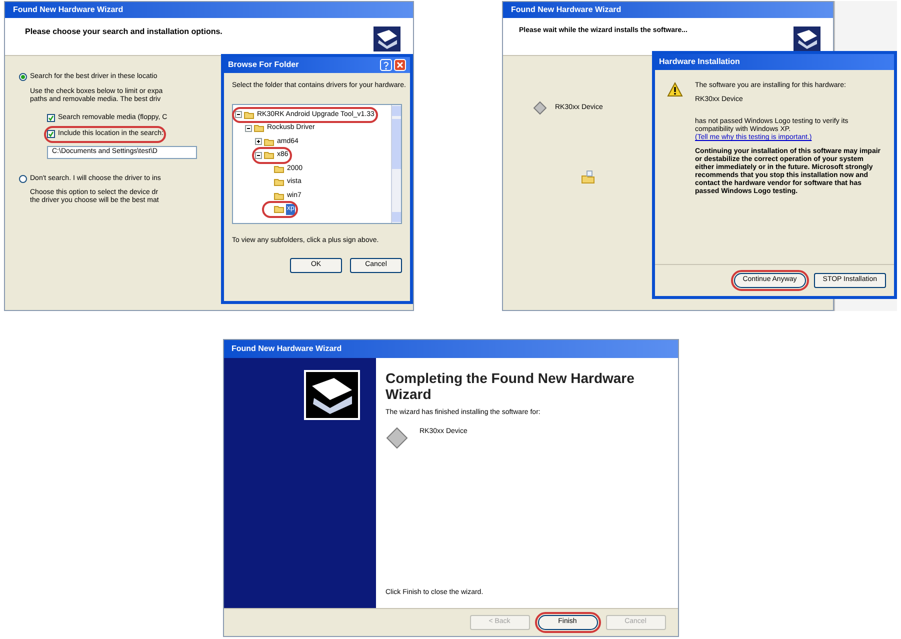  Describe the element at coordinates (386, 65) in the screenshot. I see `help-icon` at that location.